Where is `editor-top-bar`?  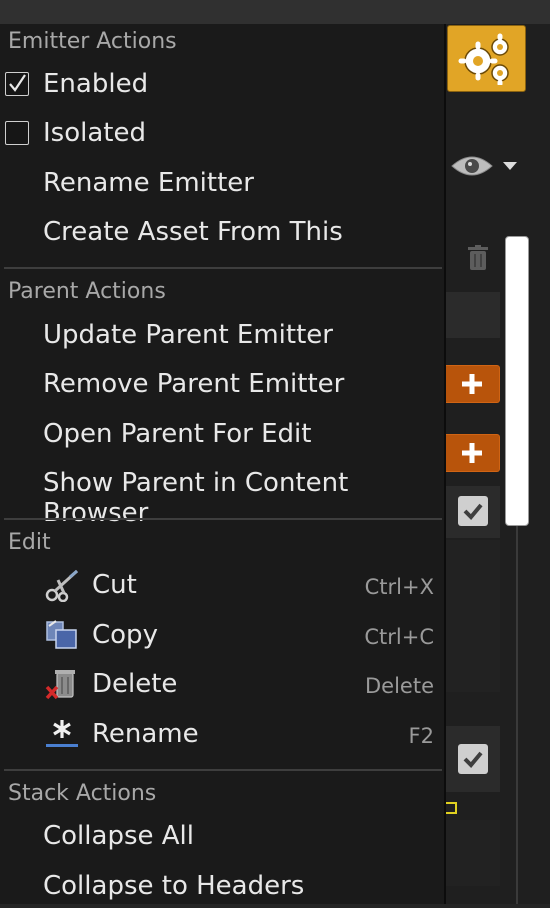 editor-top-bar is located at coordinates (275, 12).